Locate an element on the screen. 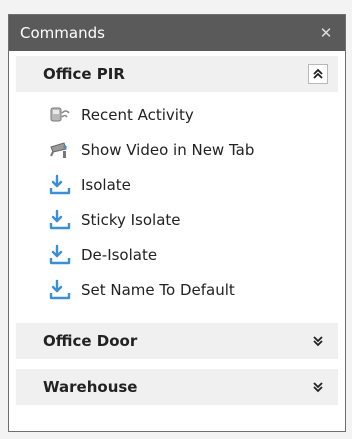  command-item-sticky-isolate: Sticky Isolate is located at coordinates (177, 219).